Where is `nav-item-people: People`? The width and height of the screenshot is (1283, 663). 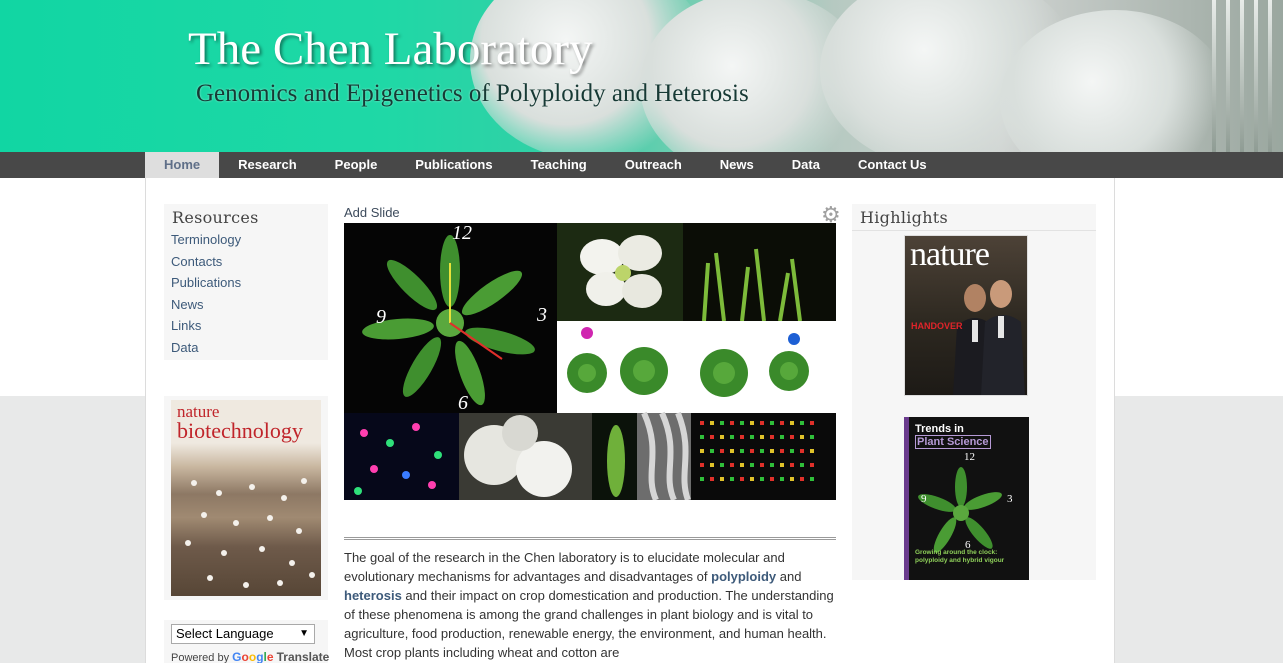 nav-item-people: People is located at coordinates (356, 165).